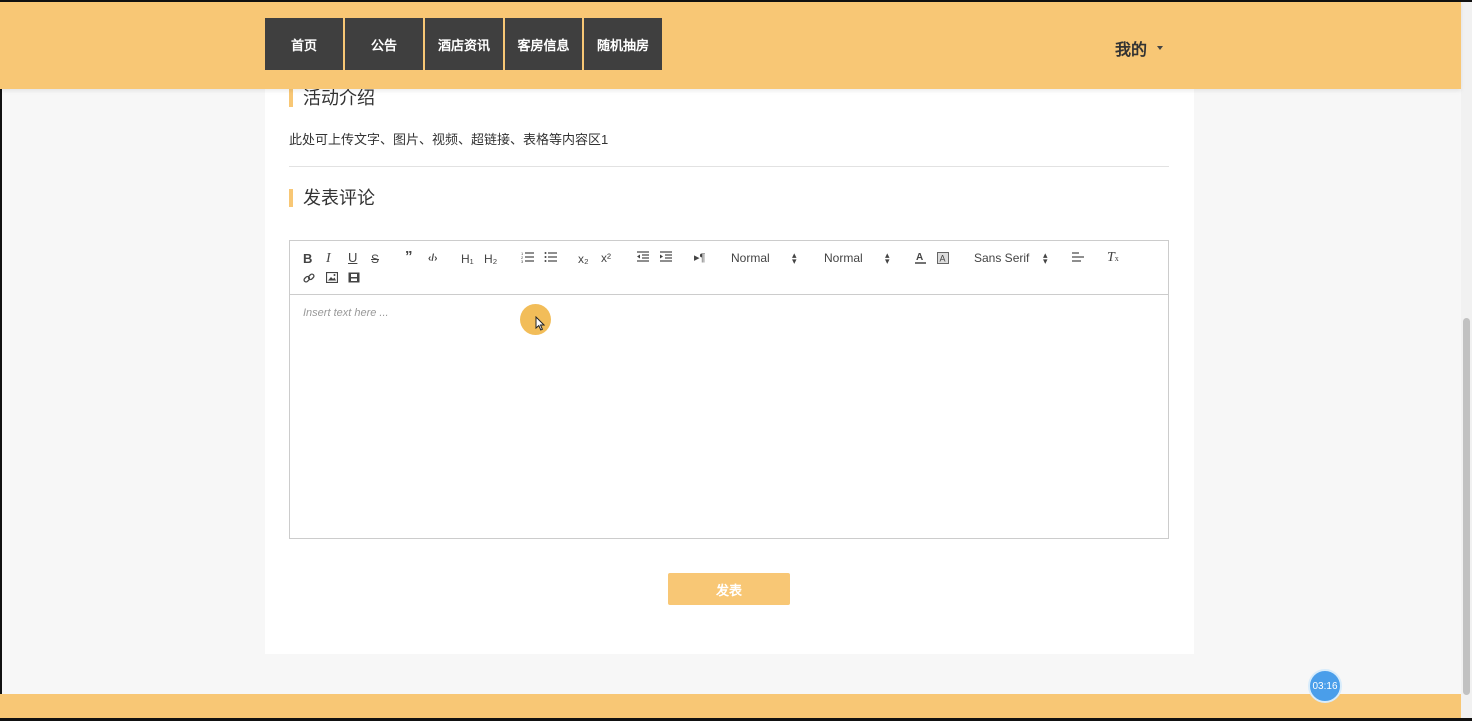 The height and width of the screenshot is (721, 1472). What do you see at coordinates (332, 98) in the screenshot?
I see `activity-section-title: 活动介绍` at bounding box center [332, 98].